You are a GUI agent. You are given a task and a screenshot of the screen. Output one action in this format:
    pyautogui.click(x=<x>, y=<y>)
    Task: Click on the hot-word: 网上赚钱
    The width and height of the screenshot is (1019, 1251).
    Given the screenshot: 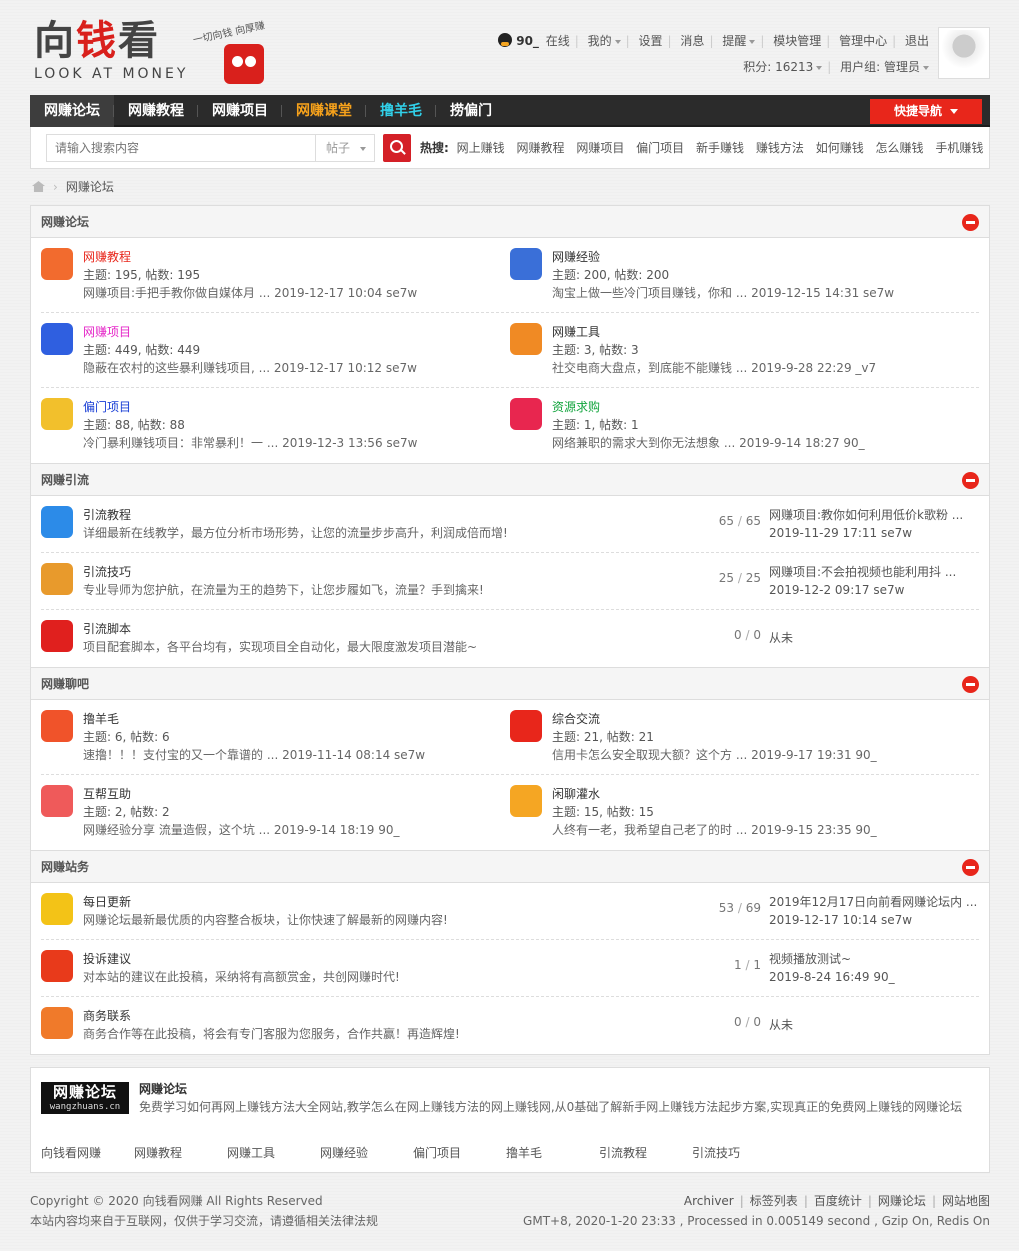 What is the action you would take?
    pyautogui.click(x=481, y=148)
    